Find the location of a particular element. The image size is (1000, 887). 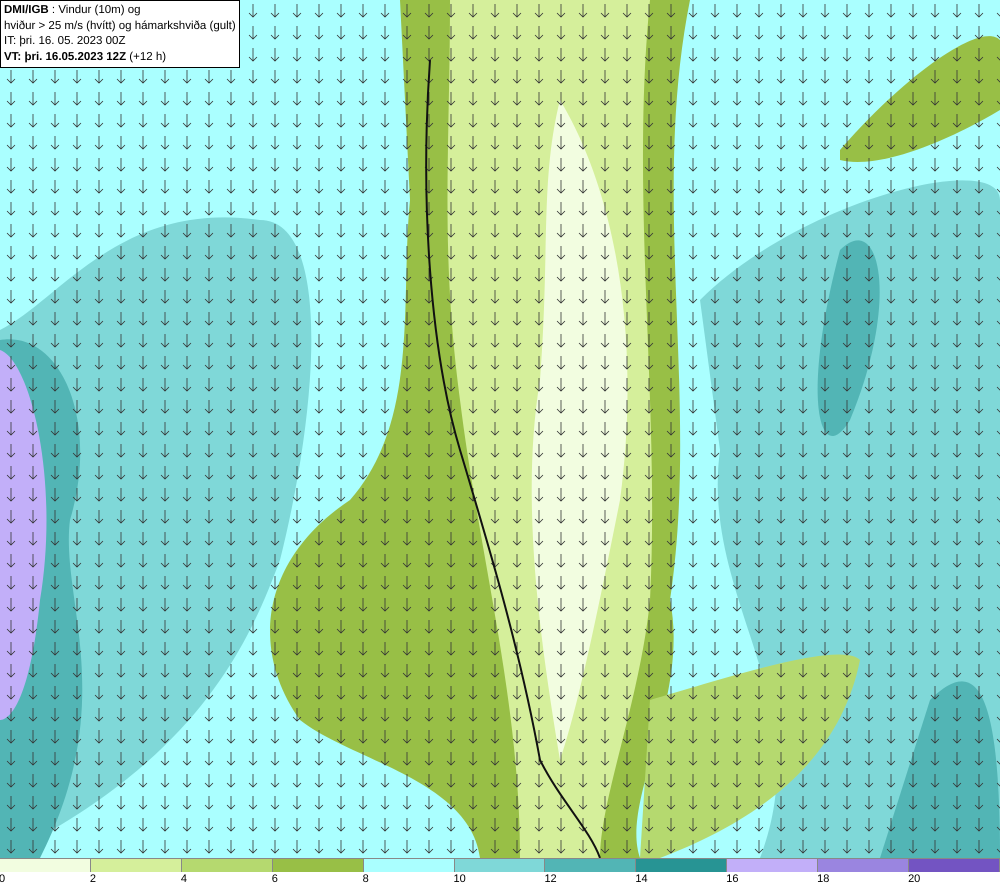

caption-line: DMI/IGB : Vindur (10m) og is located at coordinates (73, 10).